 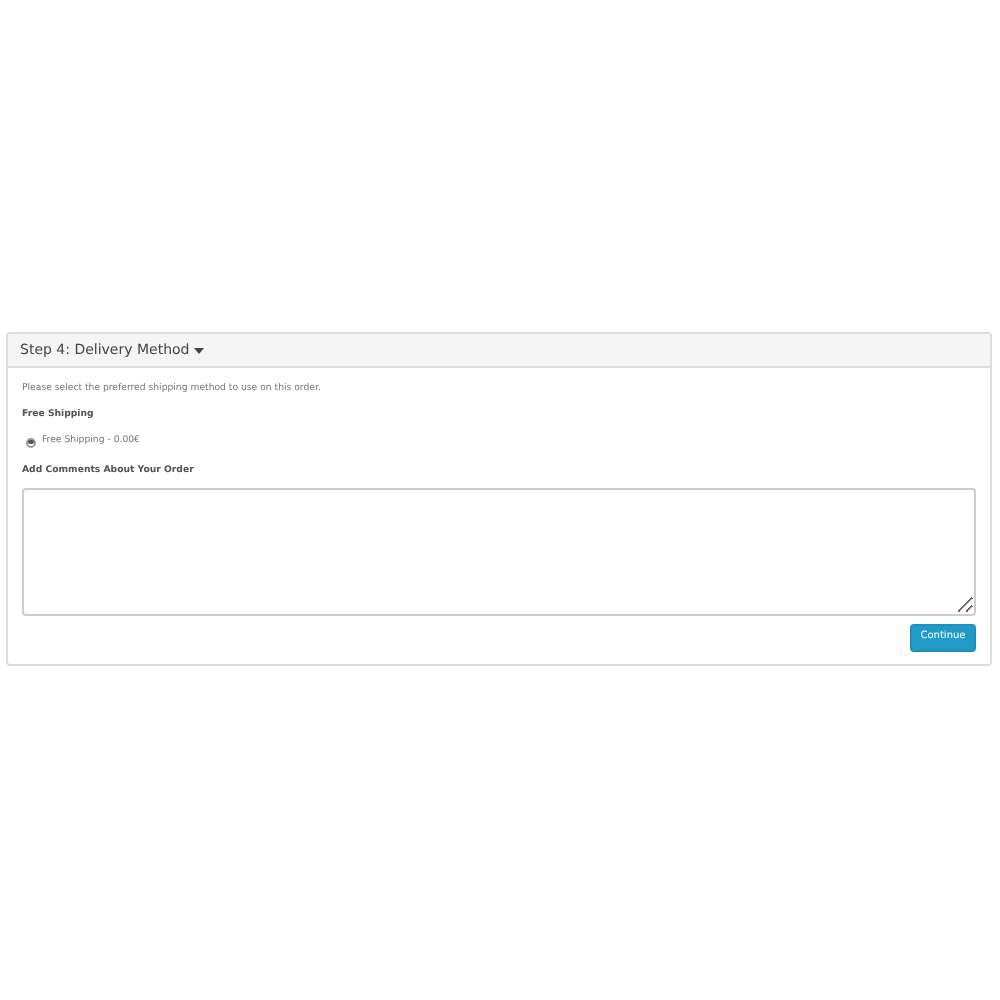 What do you see at coordinates (499, 551) in the screenshot?
I see `comments-field` at bounding box center [499, 551].